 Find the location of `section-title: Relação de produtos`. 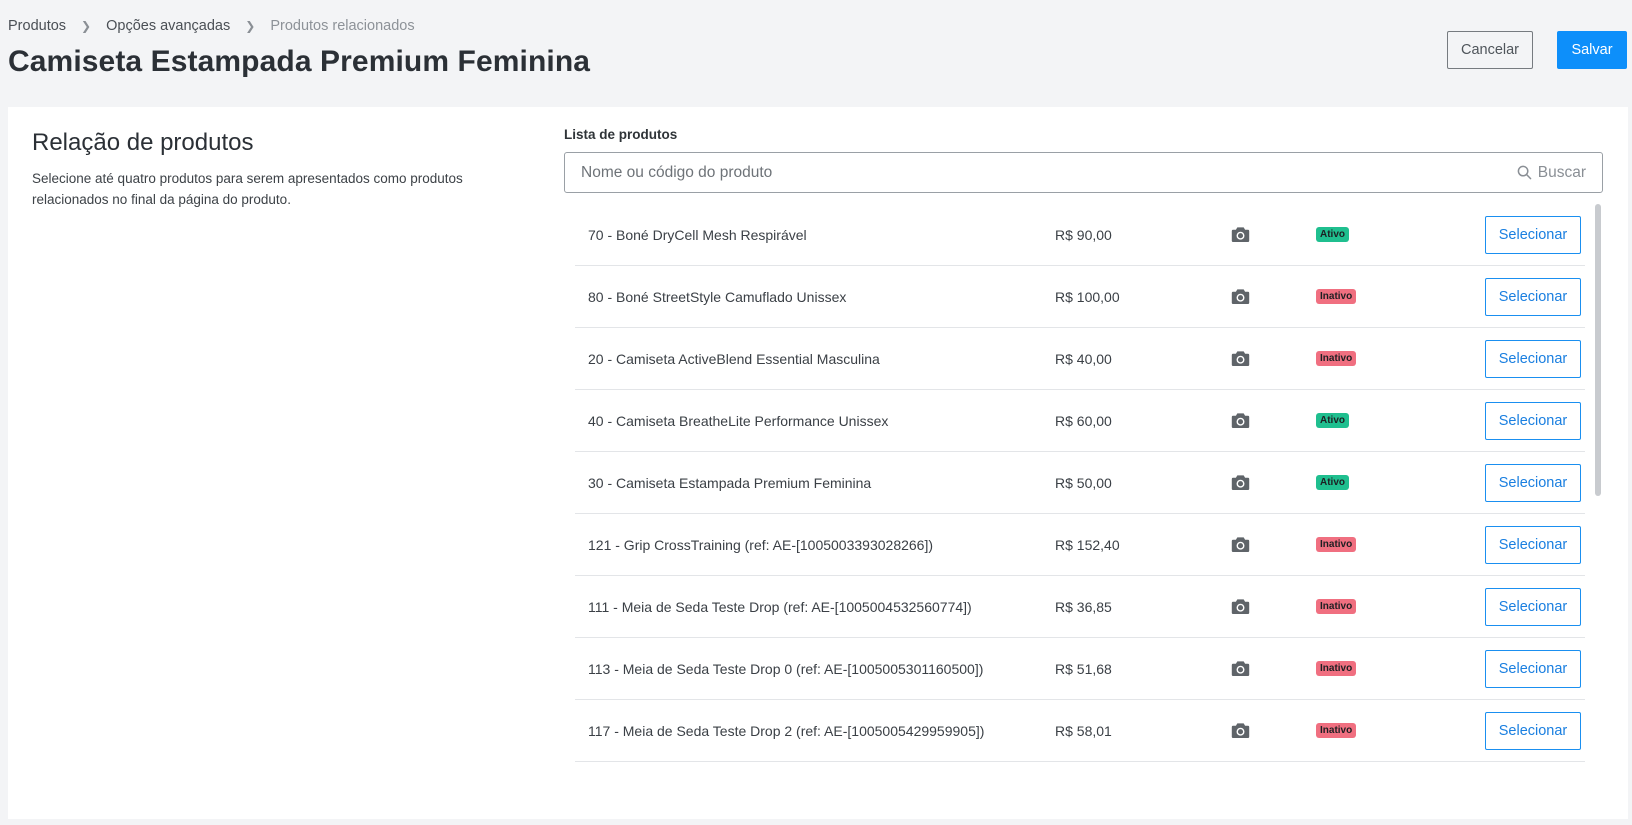

section-title: Relação de produtos is located at coordinates (143, 142).